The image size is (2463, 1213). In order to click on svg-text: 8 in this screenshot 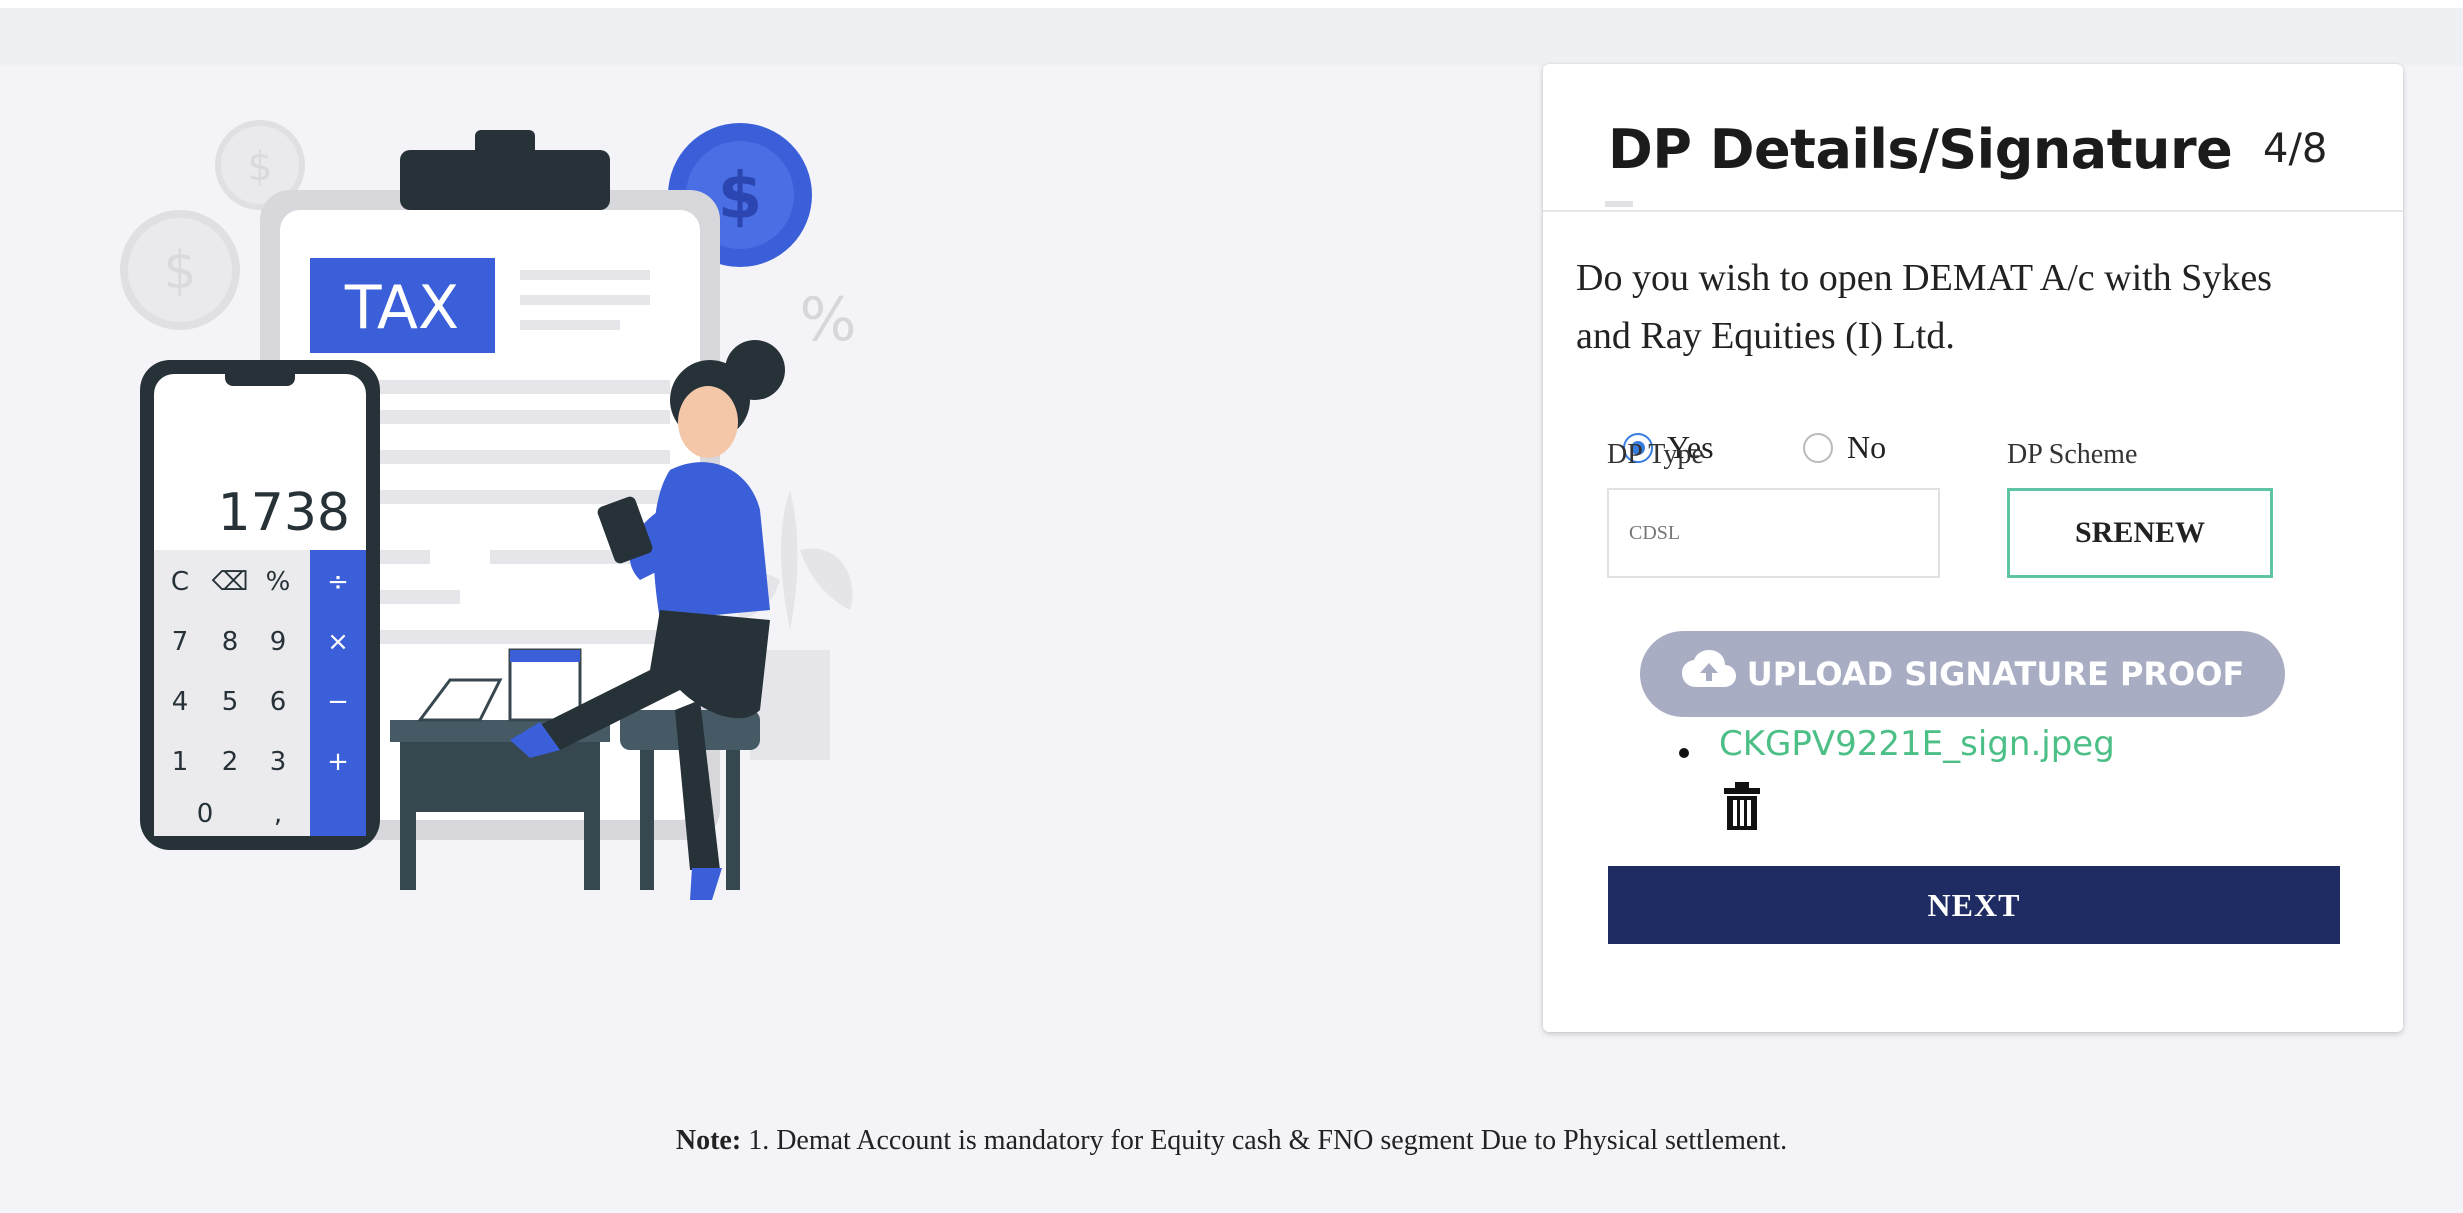, I will do `click(230, 642)`.